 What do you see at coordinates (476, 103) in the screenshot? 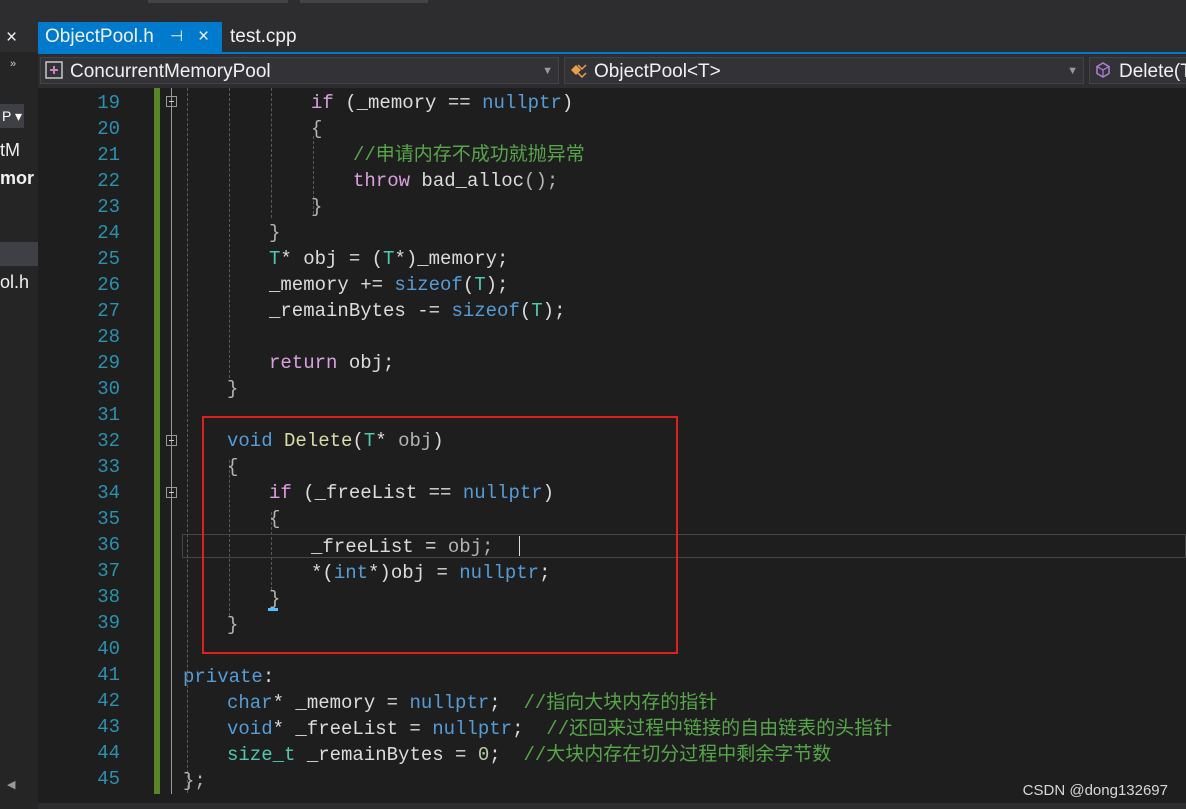
I see `tok` at bounding box center [476, 103].